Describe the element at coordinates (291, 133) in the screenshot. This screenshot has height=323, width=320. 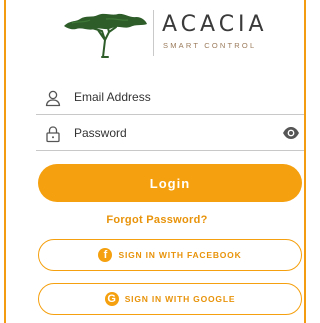
I see `eye-icon` at that location.